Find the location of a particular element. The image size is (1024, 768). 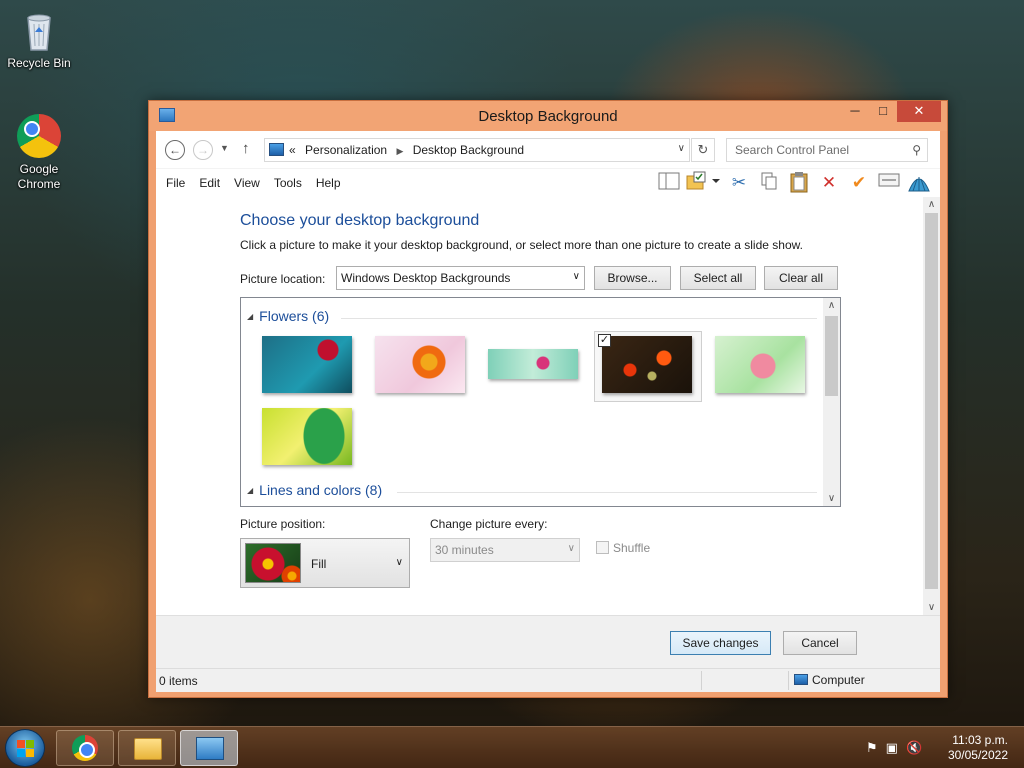

picture-position-value: Fill is located at coordinates (319, 564).